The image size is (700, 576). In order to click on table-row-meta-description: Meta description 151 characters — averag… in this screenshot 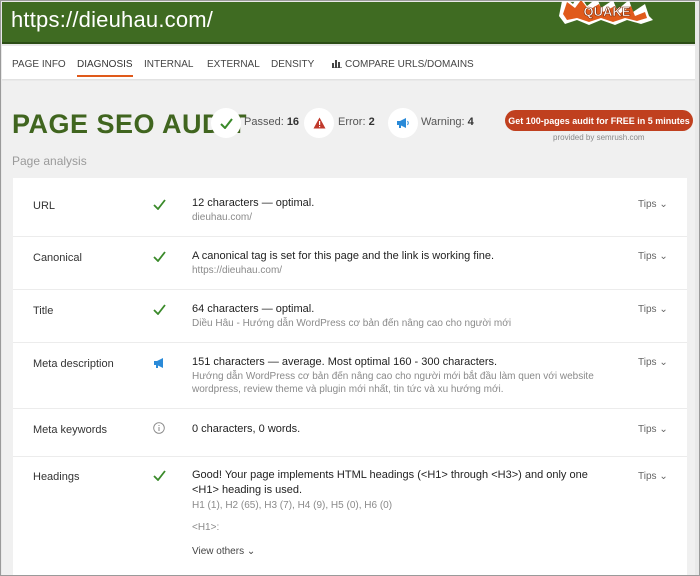, I will do `click(350, 376)`.